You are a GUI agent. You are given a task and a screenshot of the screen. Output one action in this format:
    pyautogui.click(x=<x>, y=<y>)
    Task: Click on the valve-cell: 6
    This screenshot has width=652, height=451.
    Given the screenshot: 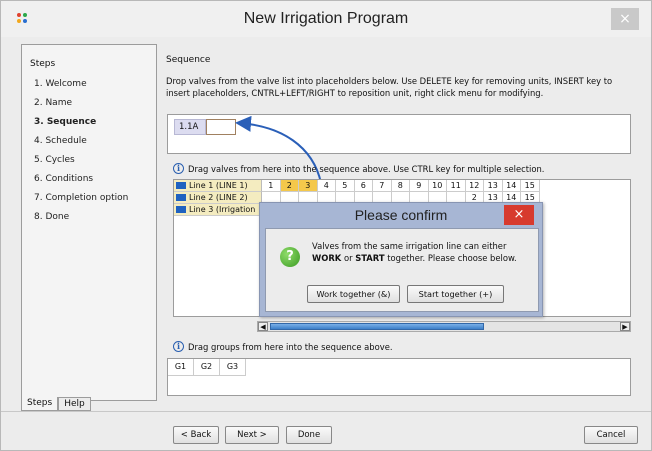 What is the action you would take?
    pyautogui.click(x=363, y=186)
    